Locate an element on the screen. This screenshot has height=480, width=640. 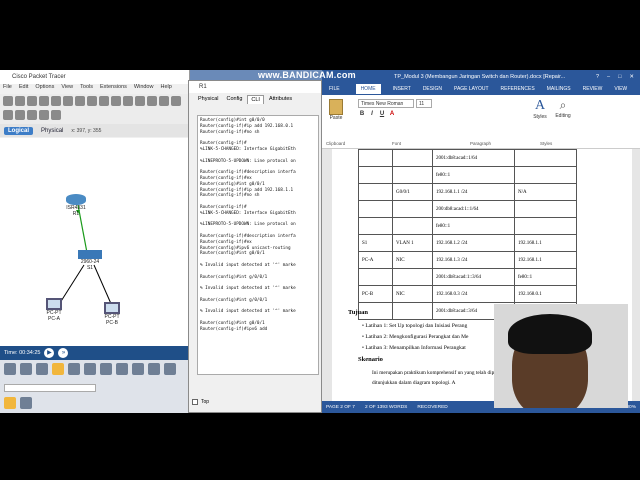
styles-button: A Styles is located at coordinates (540, 109).